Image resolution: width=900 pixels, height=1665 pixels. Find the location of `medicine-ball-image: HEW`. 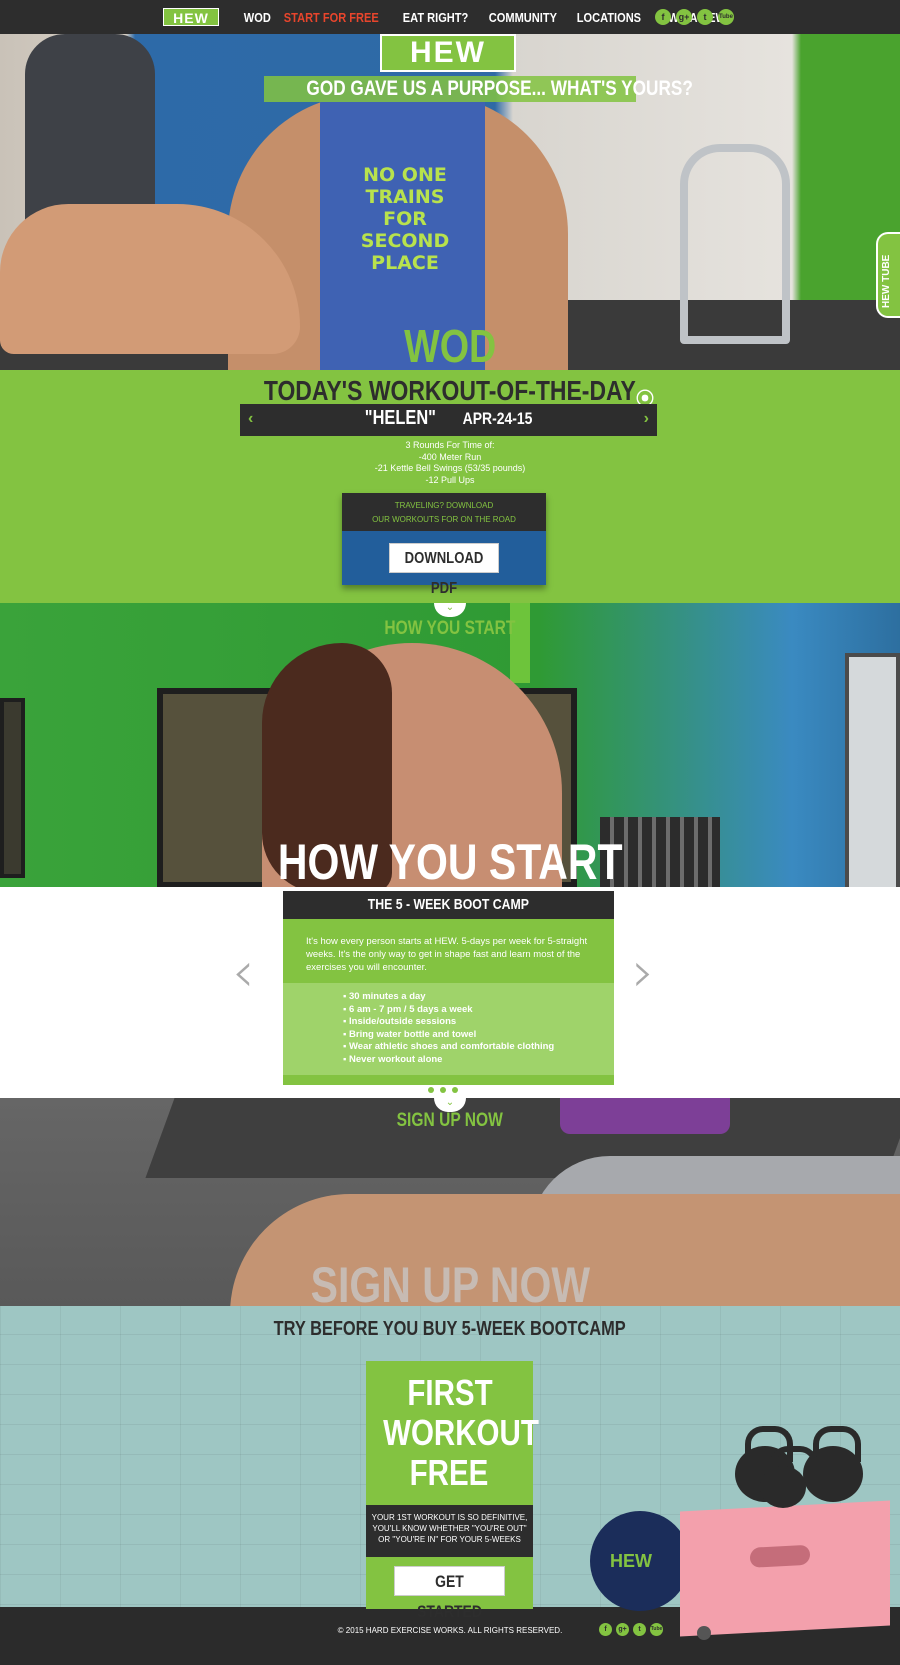

medicine-ball-image: HEW is located at coordinates (640, 1561).